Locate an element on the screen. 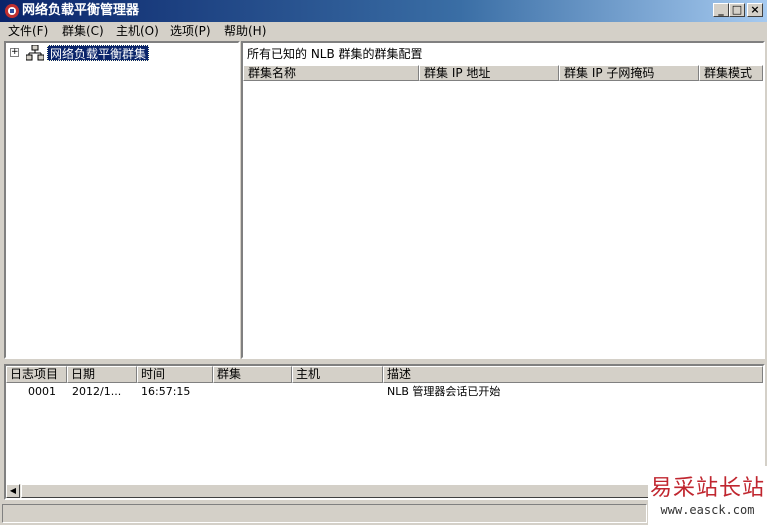  column-header-host: 主机 is located at coordinates (337, 374).